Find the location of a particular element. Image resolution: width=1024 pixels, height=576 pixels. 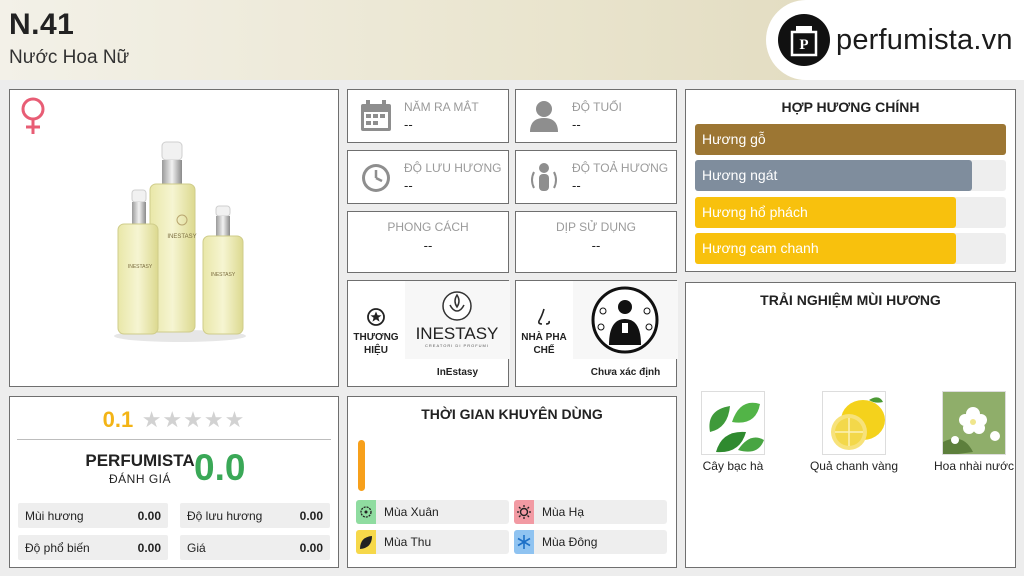

header: N.41 Nước Hoa Nữ P perfumista.vn is located at coordinates (512, 40).